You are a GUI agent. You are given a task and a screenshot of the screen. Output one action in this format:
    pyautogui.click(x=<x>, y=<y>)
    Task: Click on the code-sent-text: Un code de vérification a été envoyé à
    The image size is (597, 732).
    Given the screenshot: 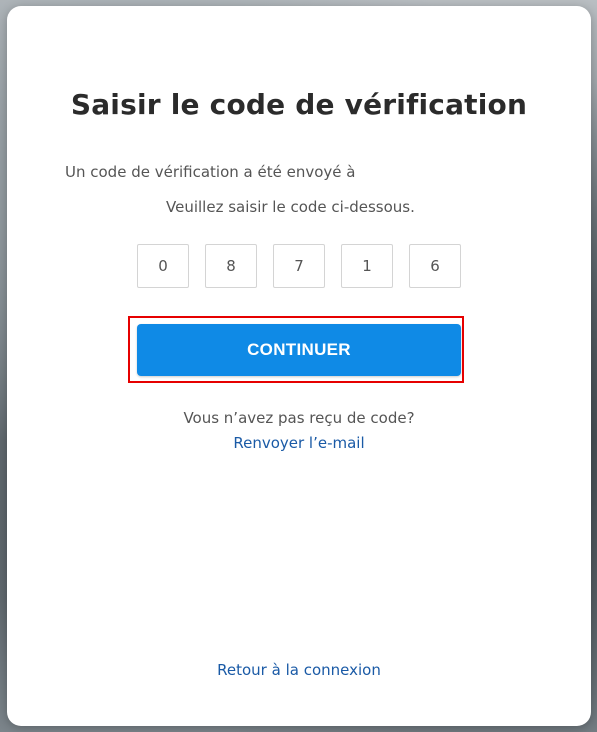 What is the action you would take?
    pyautogui.click(x=210, y=172)
    